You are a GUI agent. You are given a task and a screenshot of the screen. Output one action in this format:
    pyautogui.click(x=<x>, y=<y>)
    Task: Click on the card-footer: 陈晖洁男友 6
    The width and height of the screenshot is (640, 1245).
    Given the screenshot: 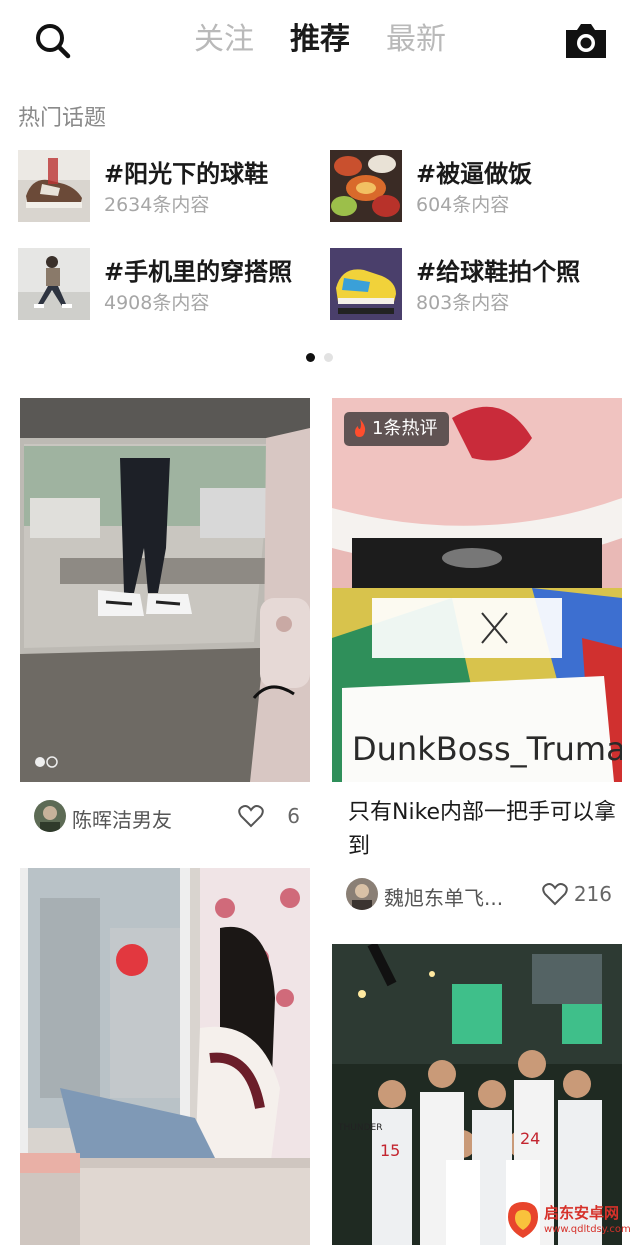 What is the action you would take?
    pyautogui.click(x=165, y=818)
    